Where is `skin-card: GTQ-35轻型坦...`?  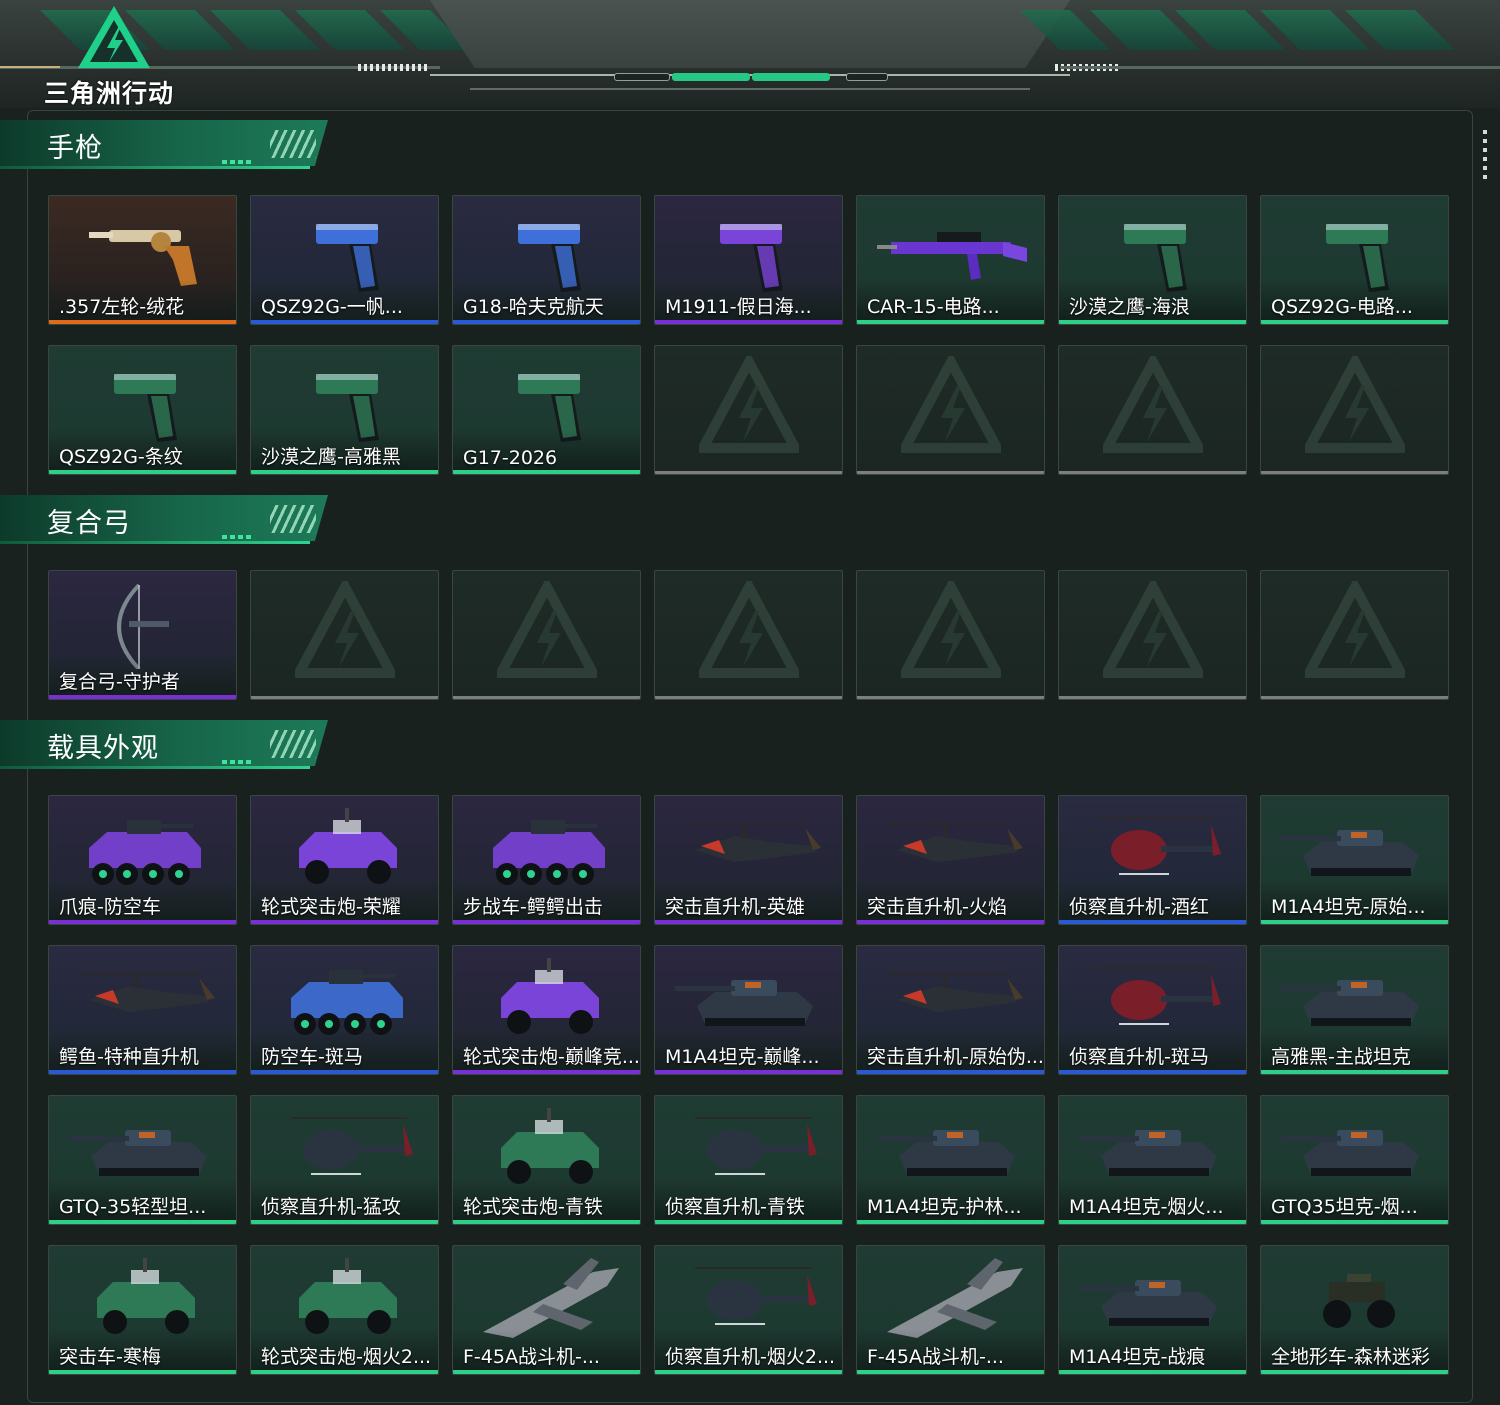 skin-card: GTQ-35轻型坦... is located at coordinates (142, 1160).